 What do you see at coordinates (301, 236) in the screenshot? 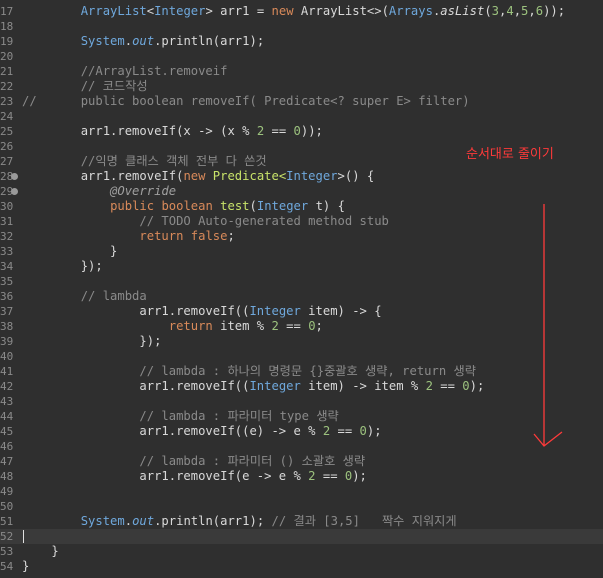
I see `code-line: 32 return false;` at bounding box center [301, 236].